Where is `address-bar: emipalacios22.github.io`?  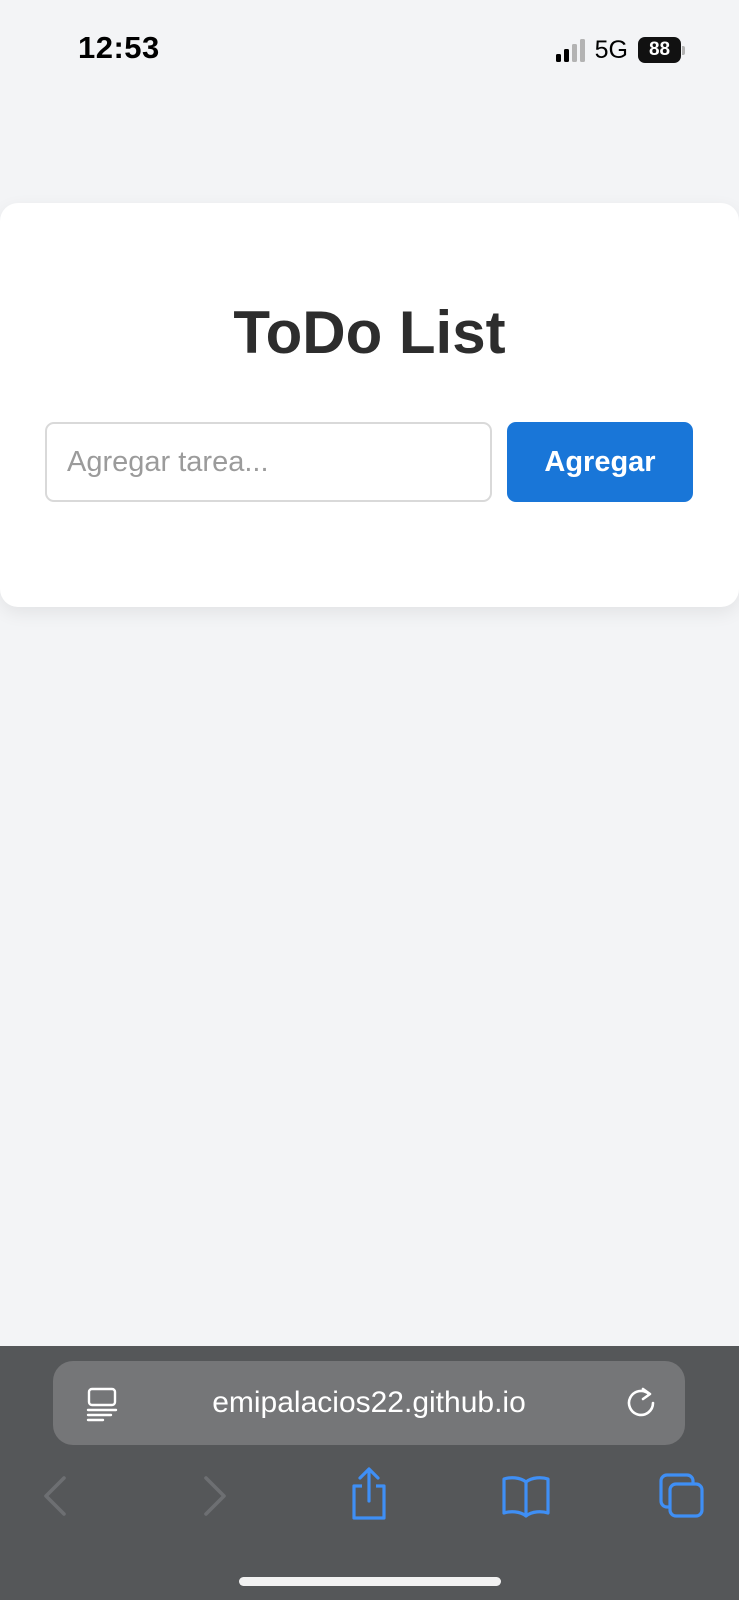
address-bar: emipalacios22.github.io is located at coordinates (369, 1403).